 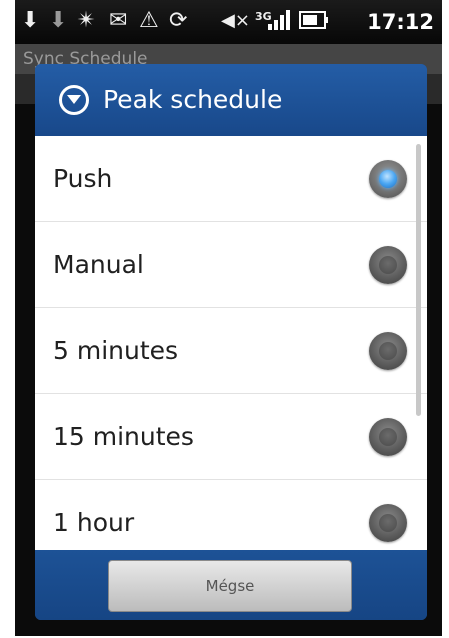 What do you see at coordinates (231, 437) in the screenshot?
I see `option-15-minutes: 15 minutes` at bounding box center [231, 437].